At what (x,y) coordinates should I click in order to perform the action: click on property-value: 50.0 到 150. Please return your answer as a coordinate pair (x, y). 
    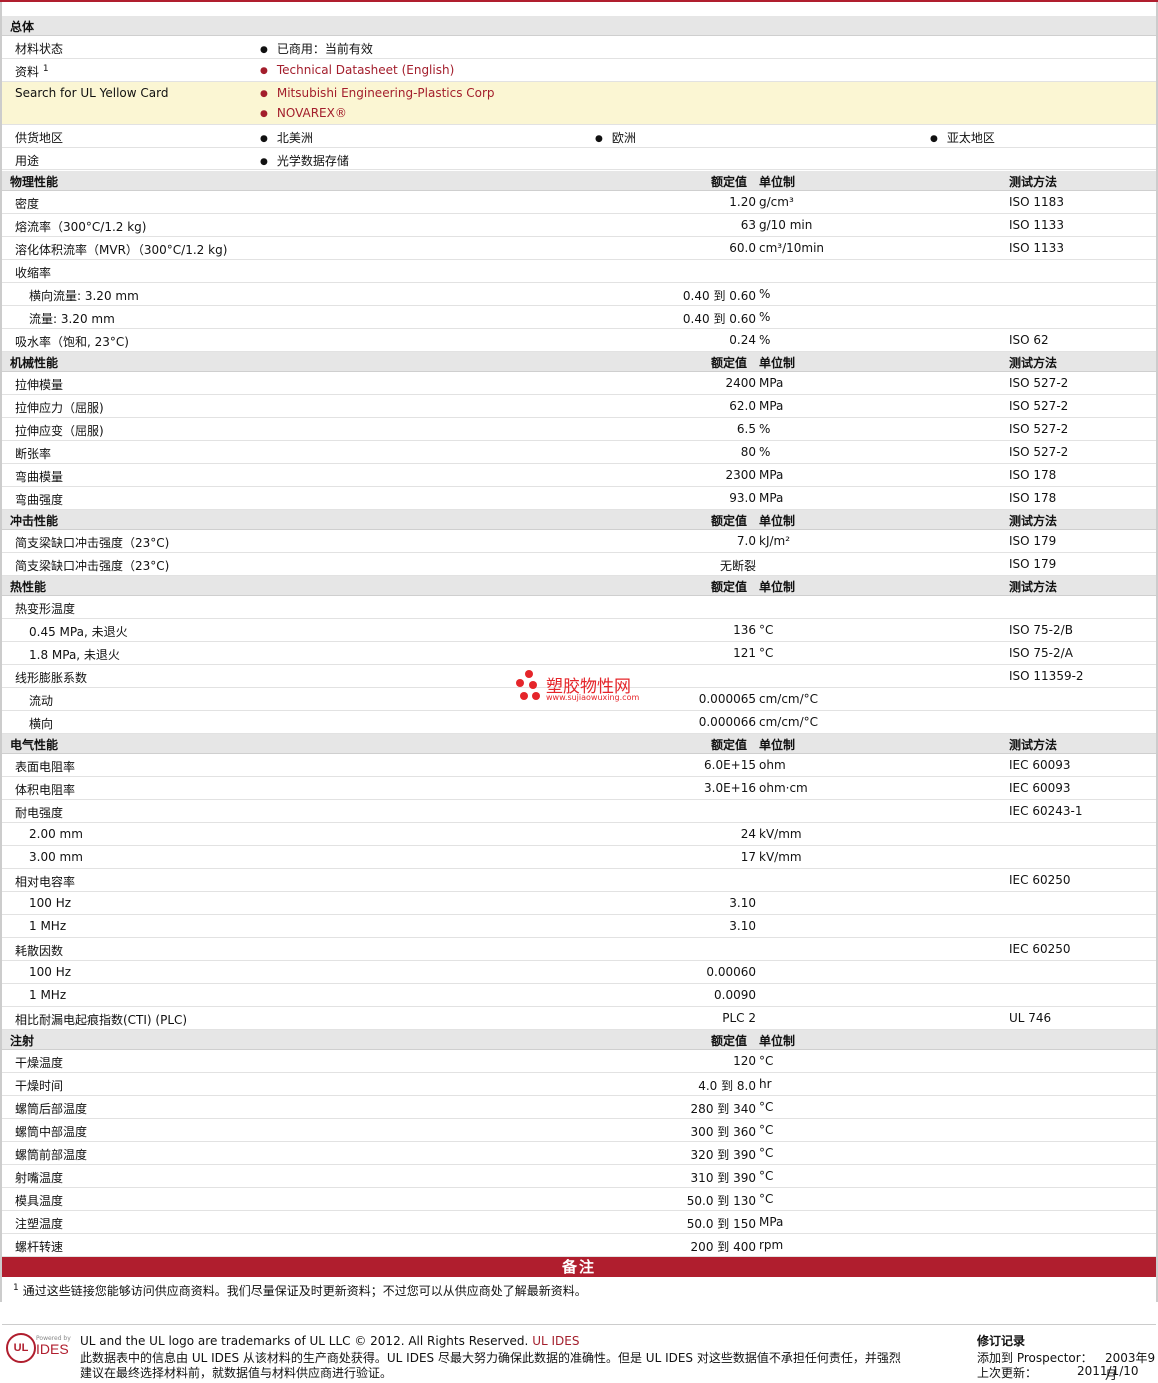
    Looking at the image, I should click on (721, 1224).